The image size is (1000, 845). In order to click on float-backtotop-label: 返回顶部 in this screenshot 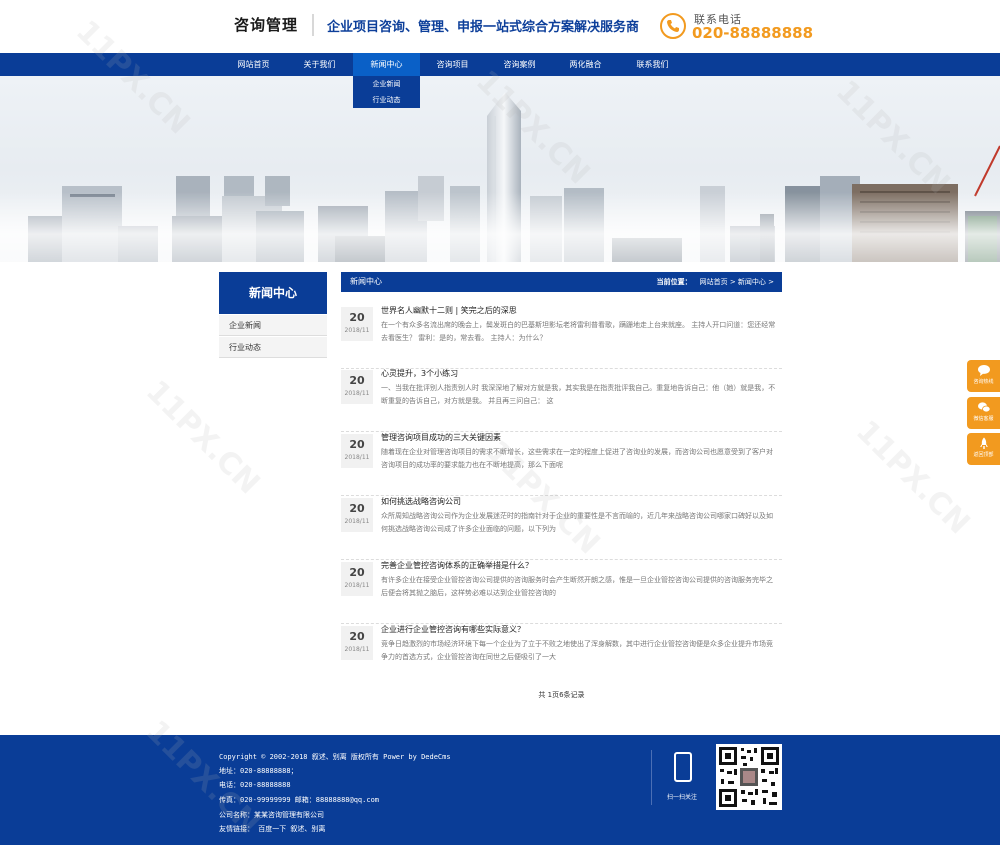, I will do `click(983, 455)`.